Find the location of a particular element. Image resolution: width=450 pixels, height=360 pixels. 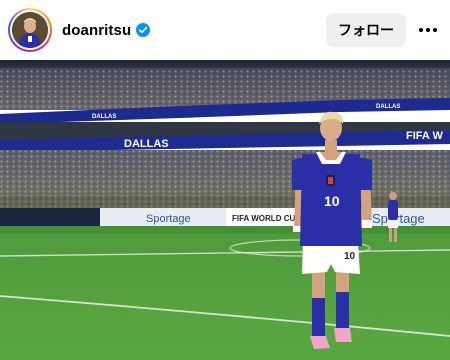

more-options-icon is located at coordinates (428, 30).